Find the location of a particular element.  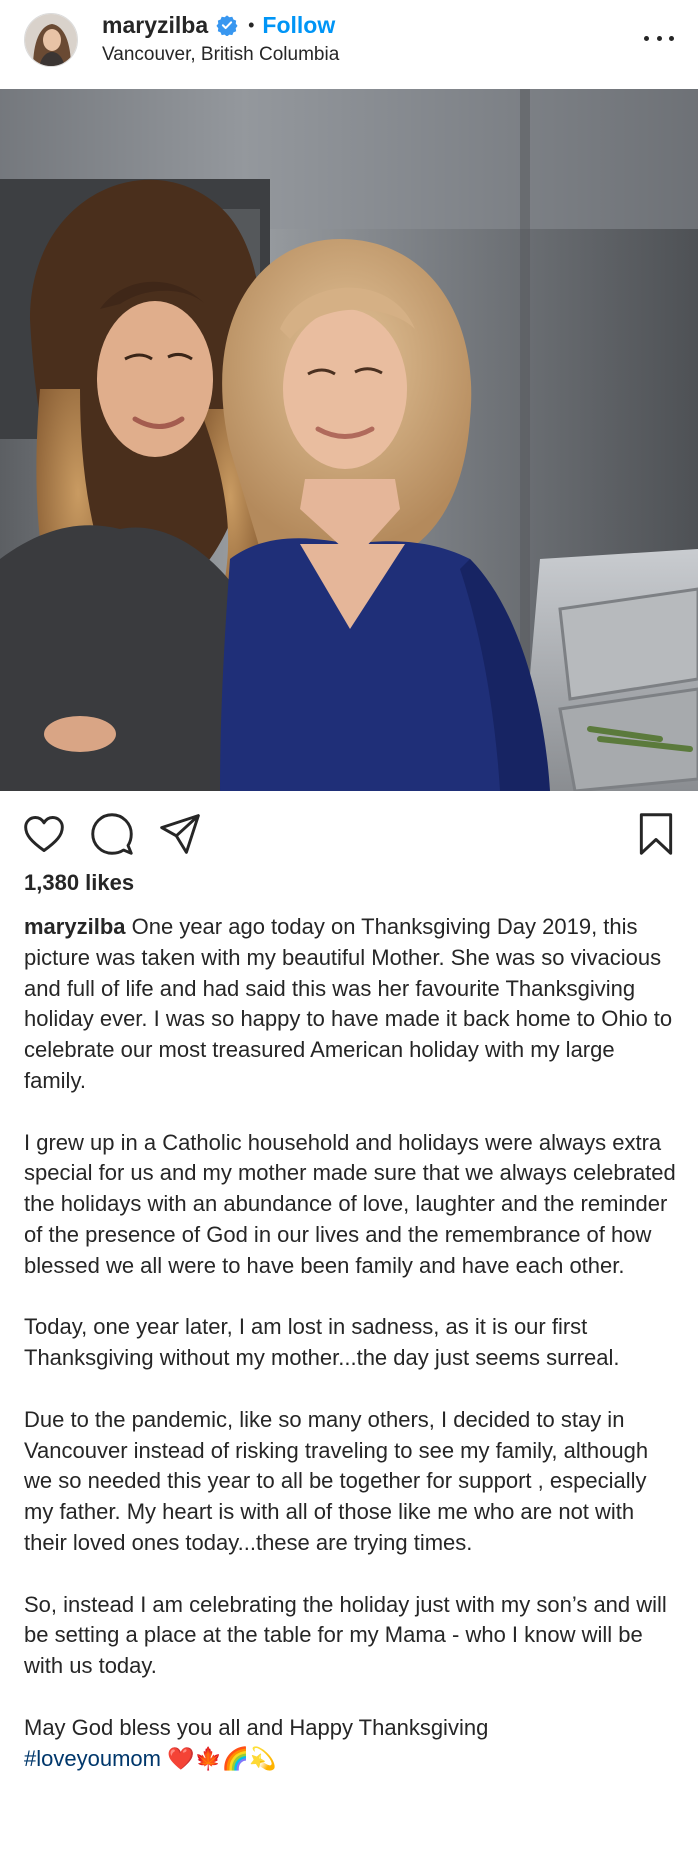

username-link: maryzilba is located at coordinates (155, 25).